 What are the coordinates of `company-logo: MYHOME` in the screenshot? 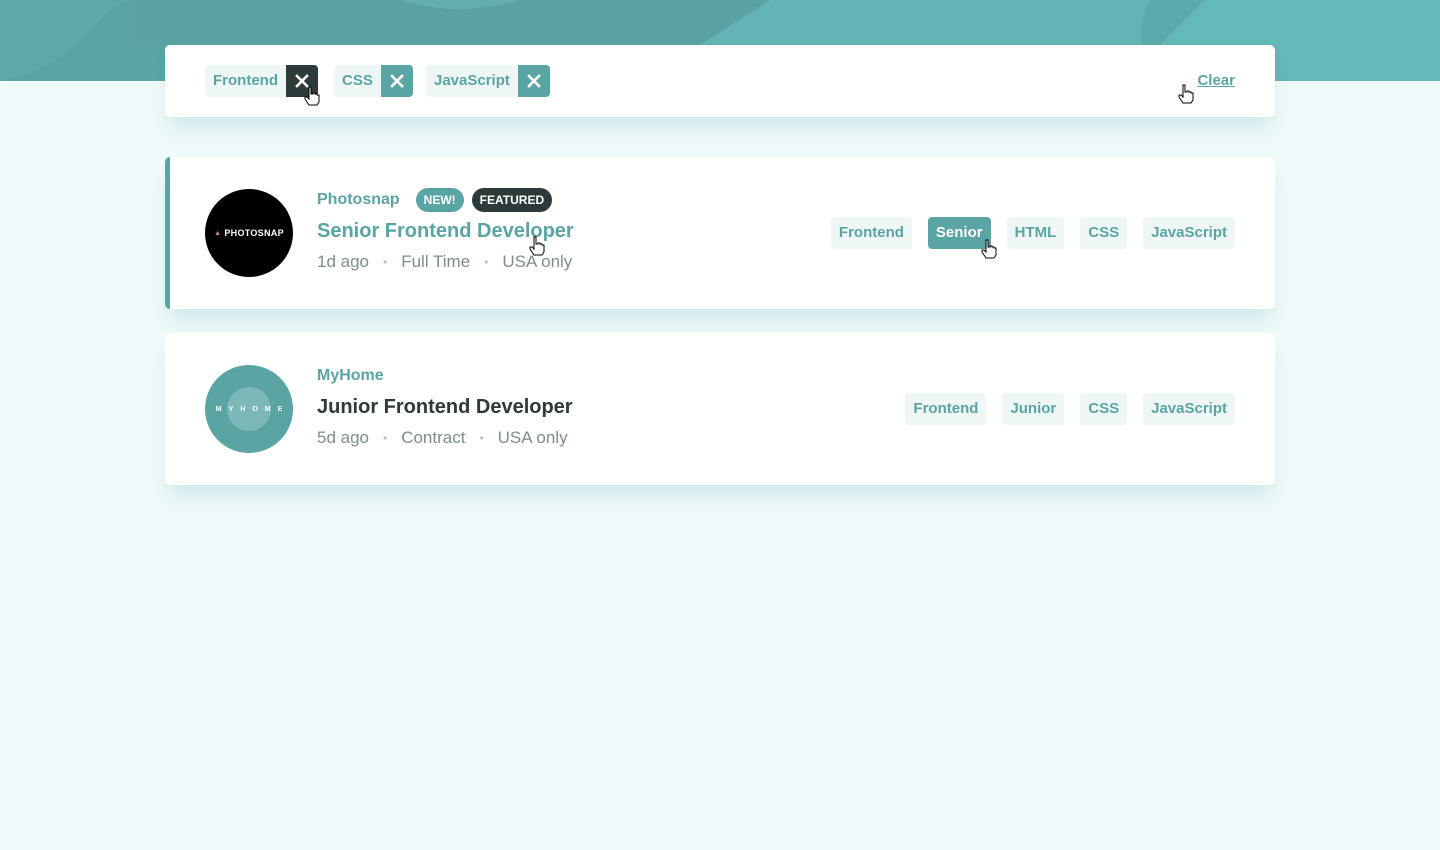 It's located at (249, 409).